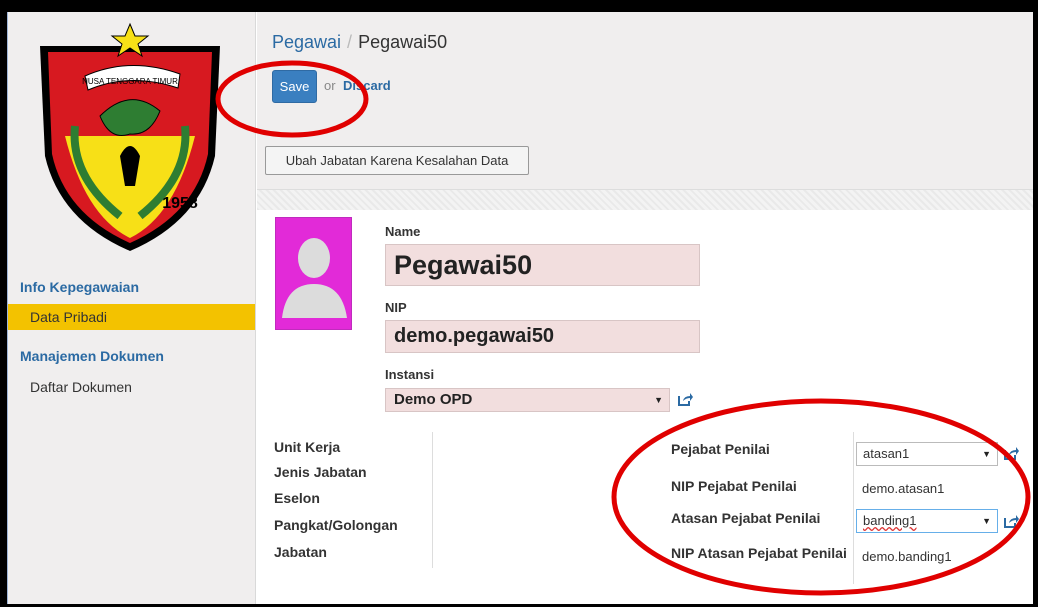  I want to click on name-label: Name, so click(403, 231).